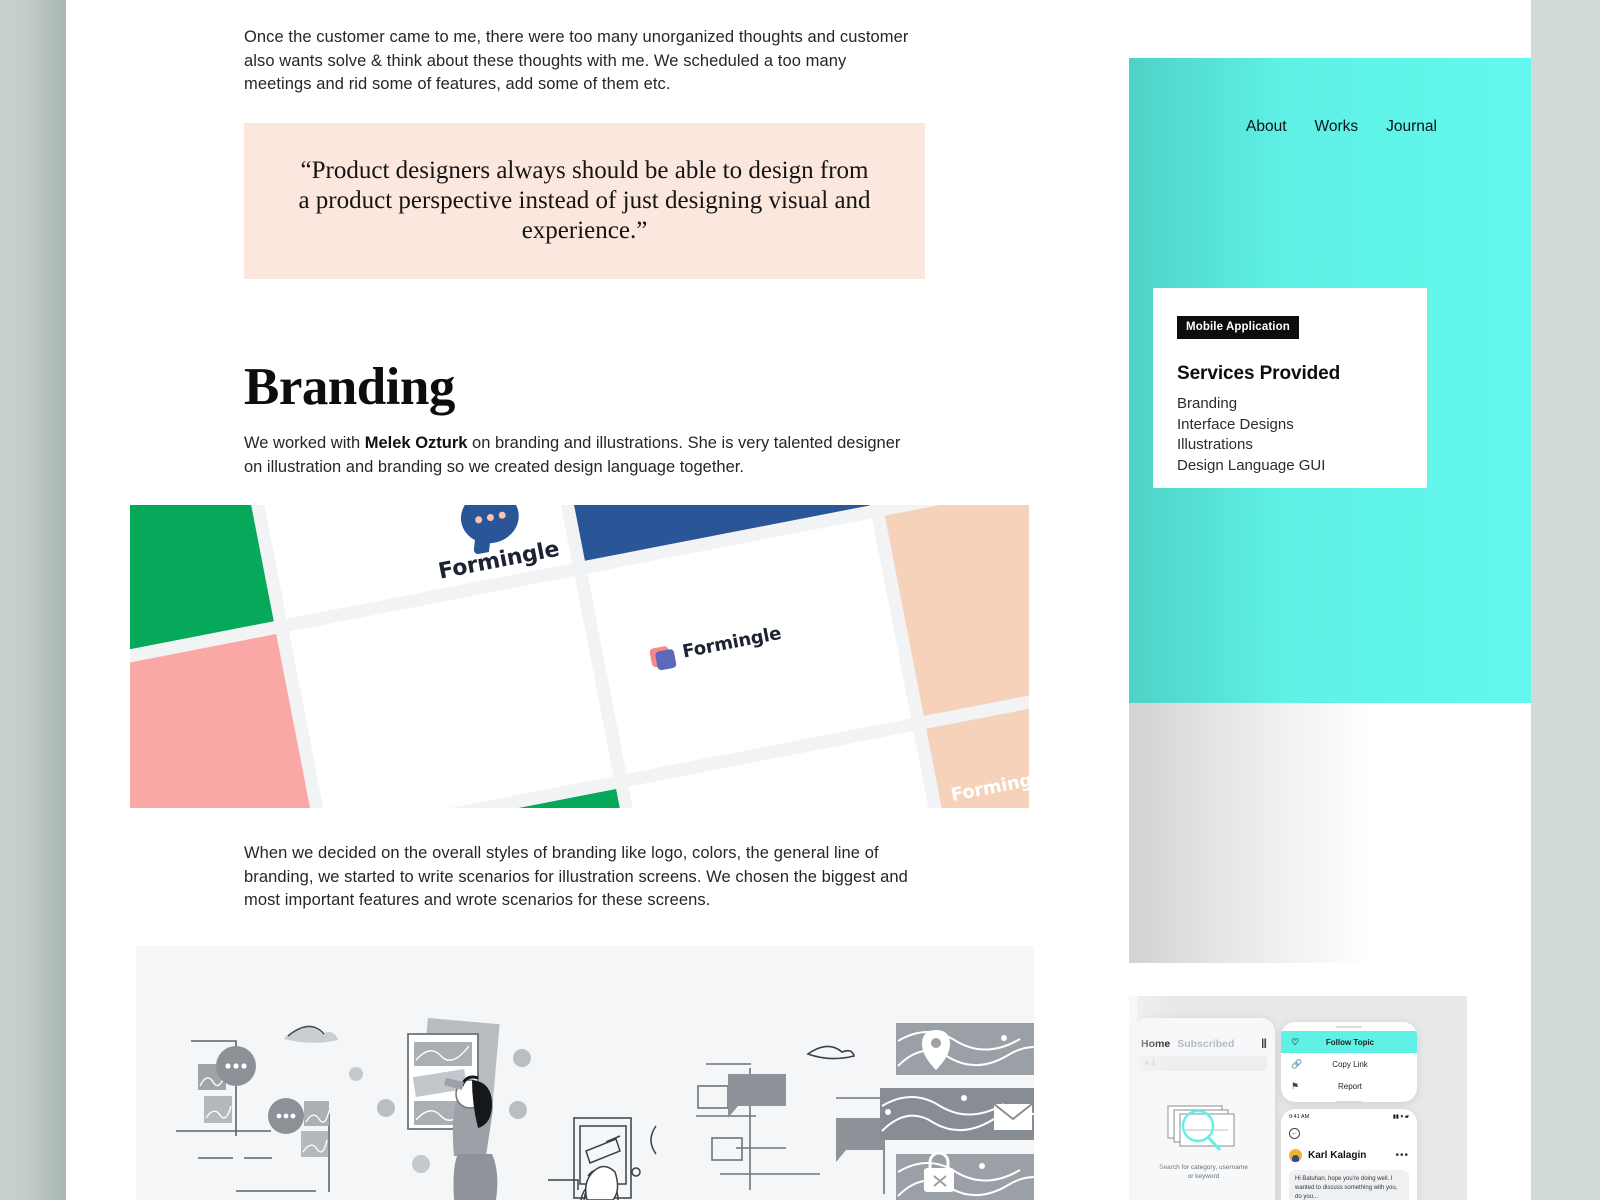 This screenshot has height=1200, width=1600. What do you see at coordinates (1235, 424) in the screenshot?
I see `service-item: Interface Designs` at bounding box center [1235, 424].